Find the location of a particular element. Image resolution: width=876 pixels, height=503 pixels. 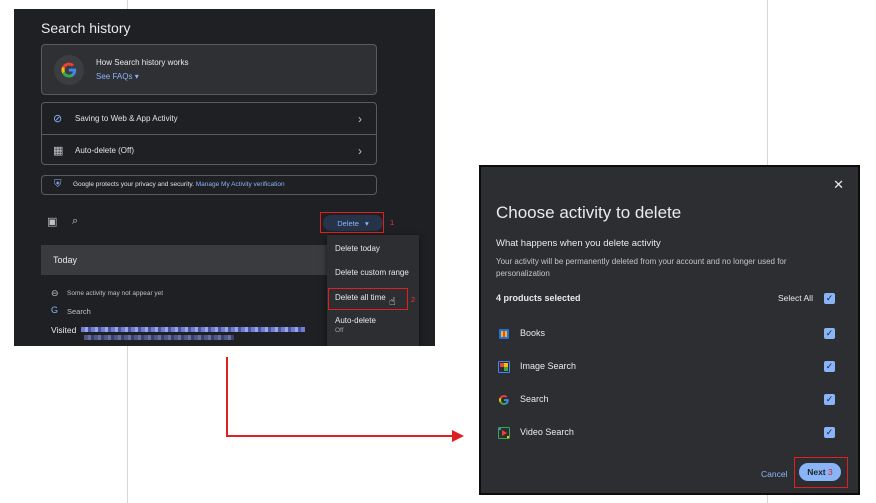

google-logo-icon is located at coordinates (69, 70).